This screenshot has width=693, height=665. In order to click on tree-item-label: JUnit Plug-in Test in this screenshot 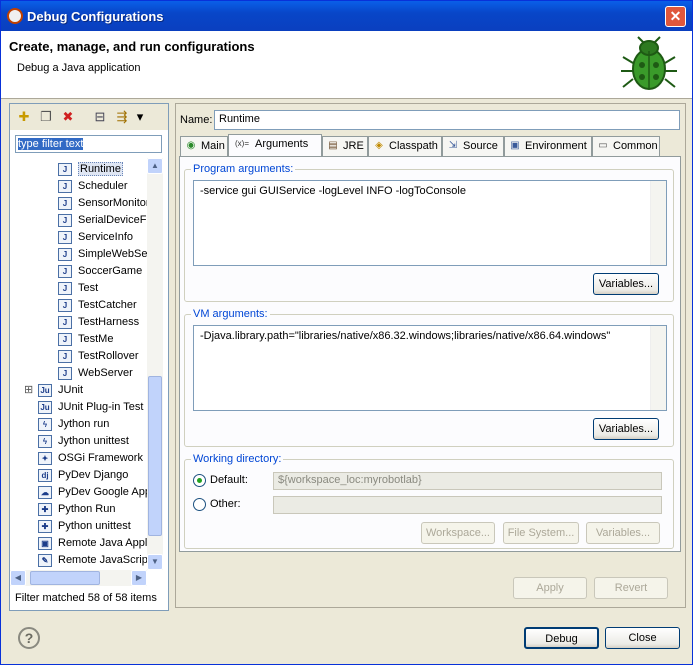, I will do `click(101, 407)`.